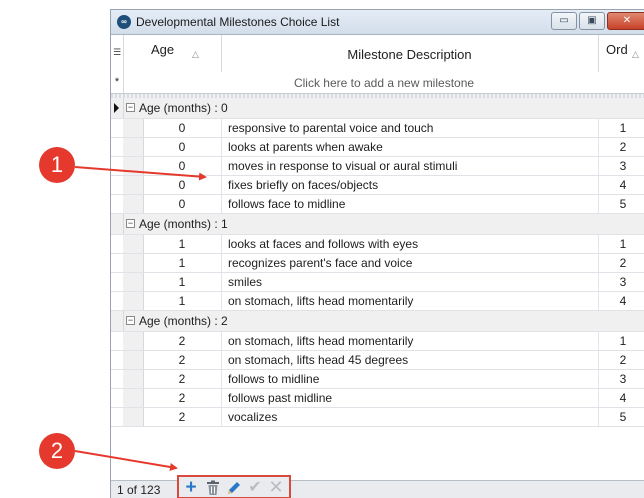  I want to click on table-row: 0 responsive to parental voice and touch 1, so click(377, 128).